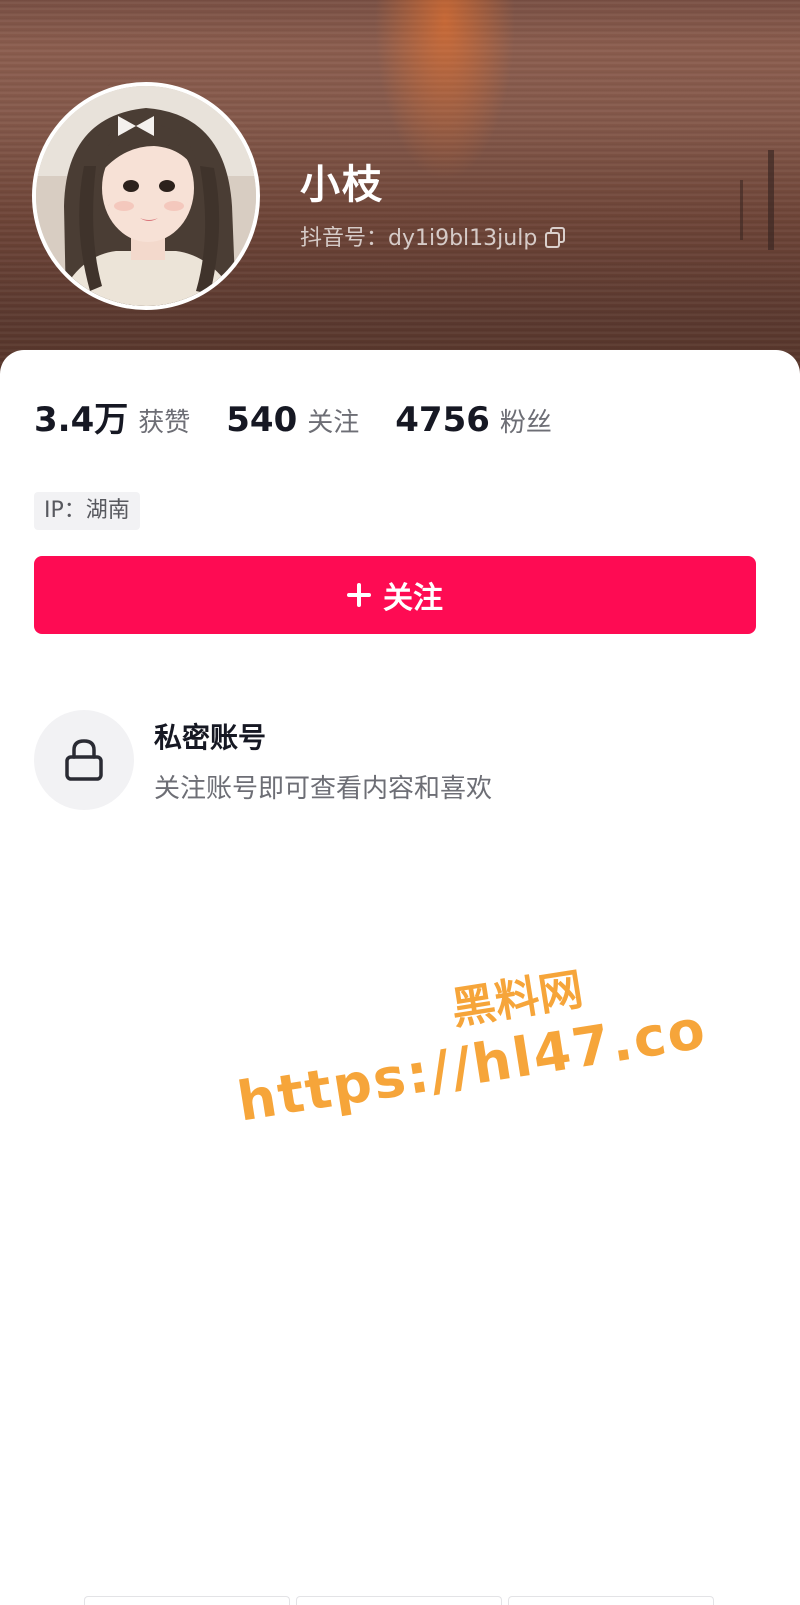 This screenshot has width=800, height=1605. I want to click on private-account-description: 关注账号即可查看内容和喜欢, so click(323, 788).